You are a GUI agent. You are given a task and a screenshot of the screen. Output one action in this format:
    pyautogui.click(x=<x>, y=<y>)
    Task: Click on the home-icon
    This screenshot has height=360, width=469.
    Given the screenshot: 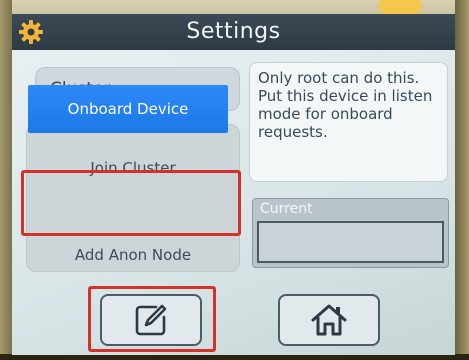 What is the action you would take?
    pyautogui.click(x=329, y=320)
    